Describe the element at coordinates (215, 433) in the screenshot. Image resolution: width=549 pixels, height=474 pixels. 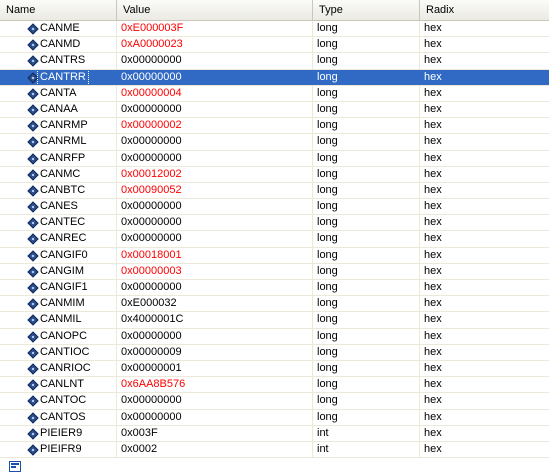
I see `value-cell: 0x003F` at that location.